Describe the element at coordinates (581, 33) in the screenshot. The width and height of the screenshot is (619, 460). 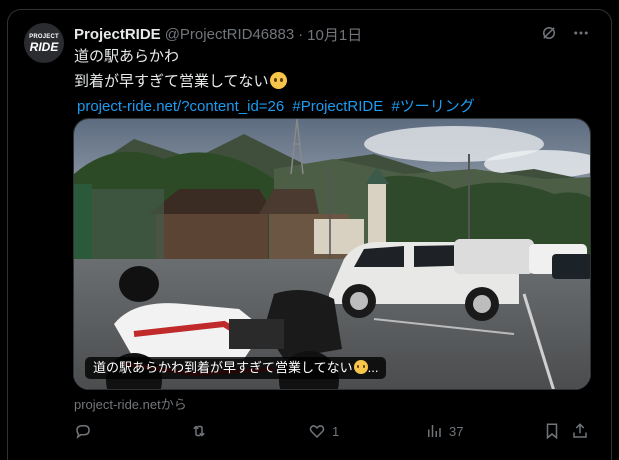
I see `more-icon` at that location.